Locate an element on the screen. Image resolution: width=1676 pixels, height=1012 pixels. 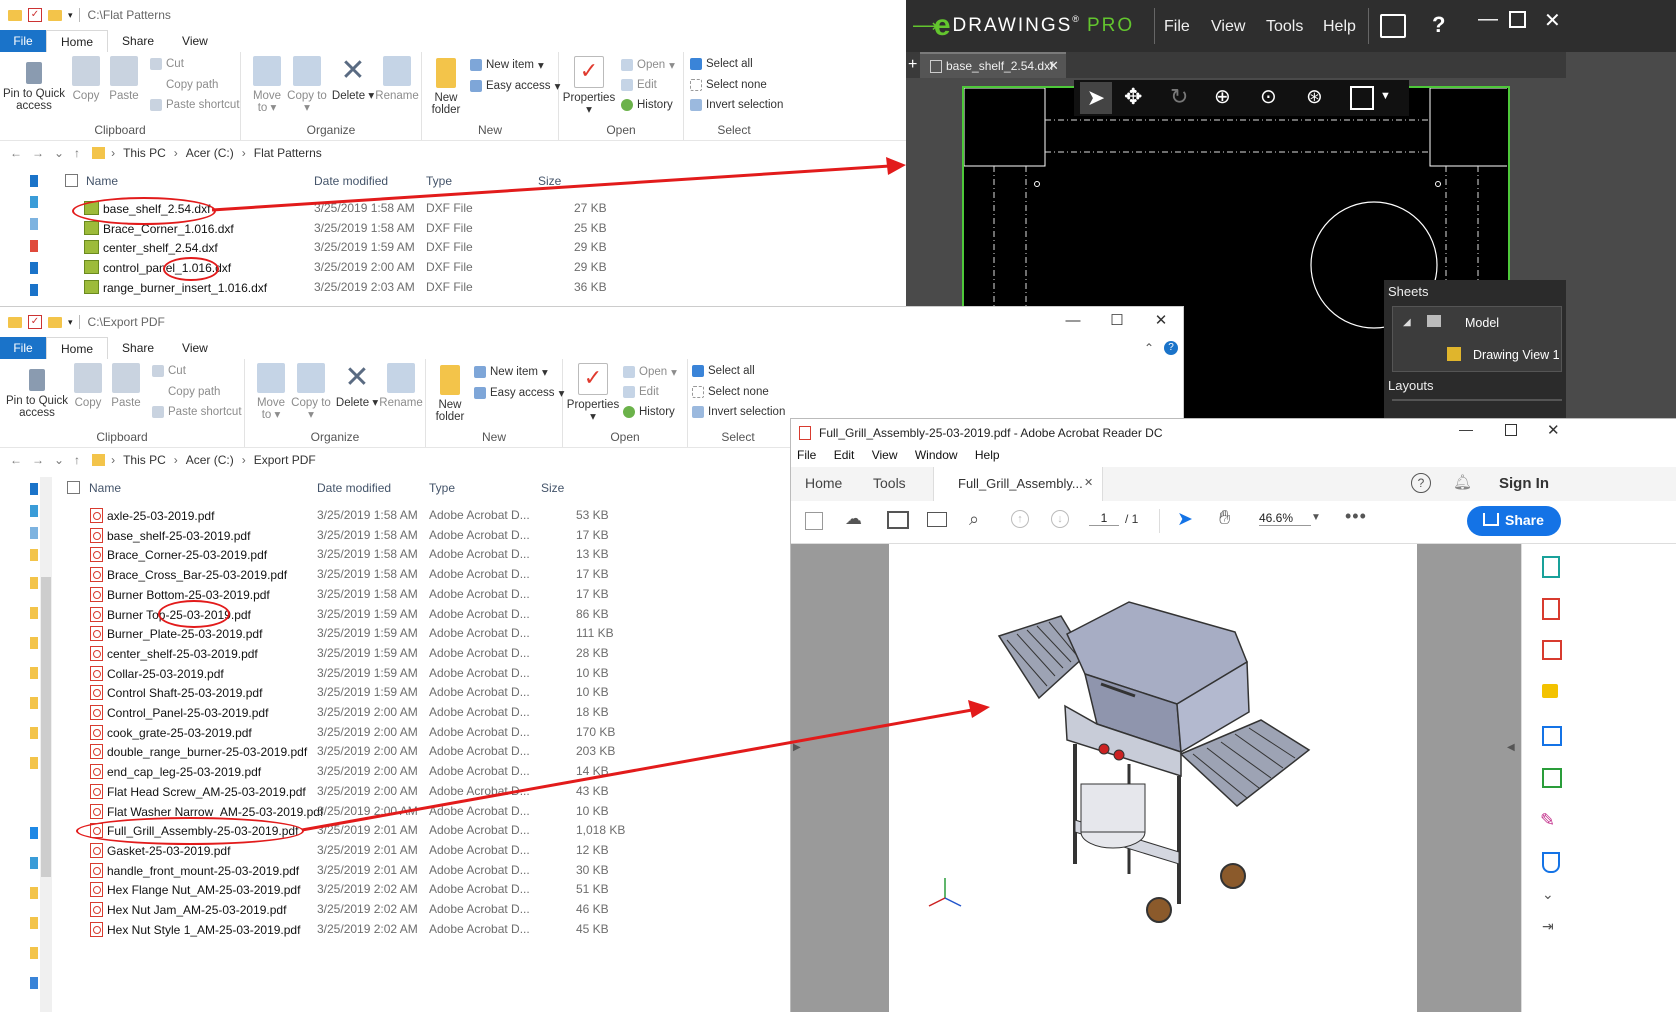
view-dropdown-icon: ▼ is located at coordinates (1385, 96).